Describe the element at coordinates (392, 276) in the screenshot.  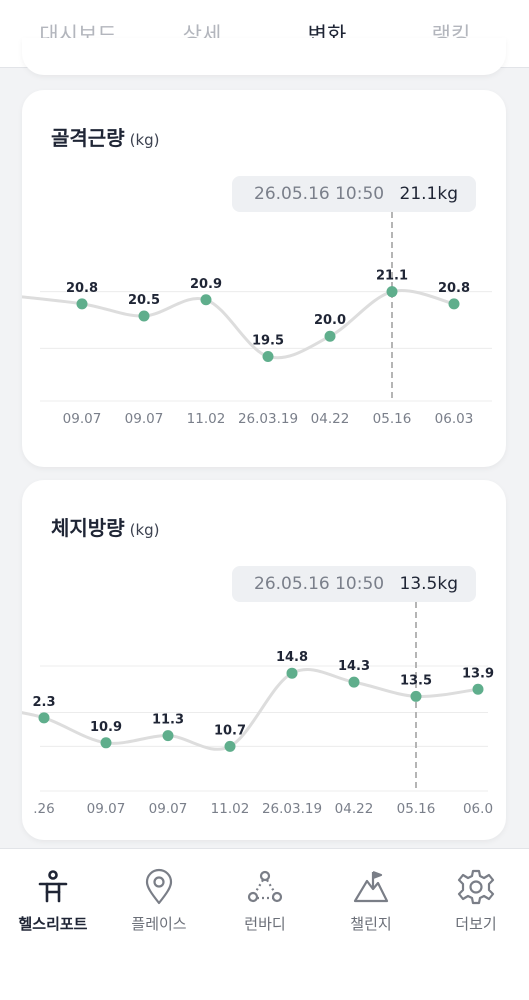
I see `data-label: 21.1` at that location.